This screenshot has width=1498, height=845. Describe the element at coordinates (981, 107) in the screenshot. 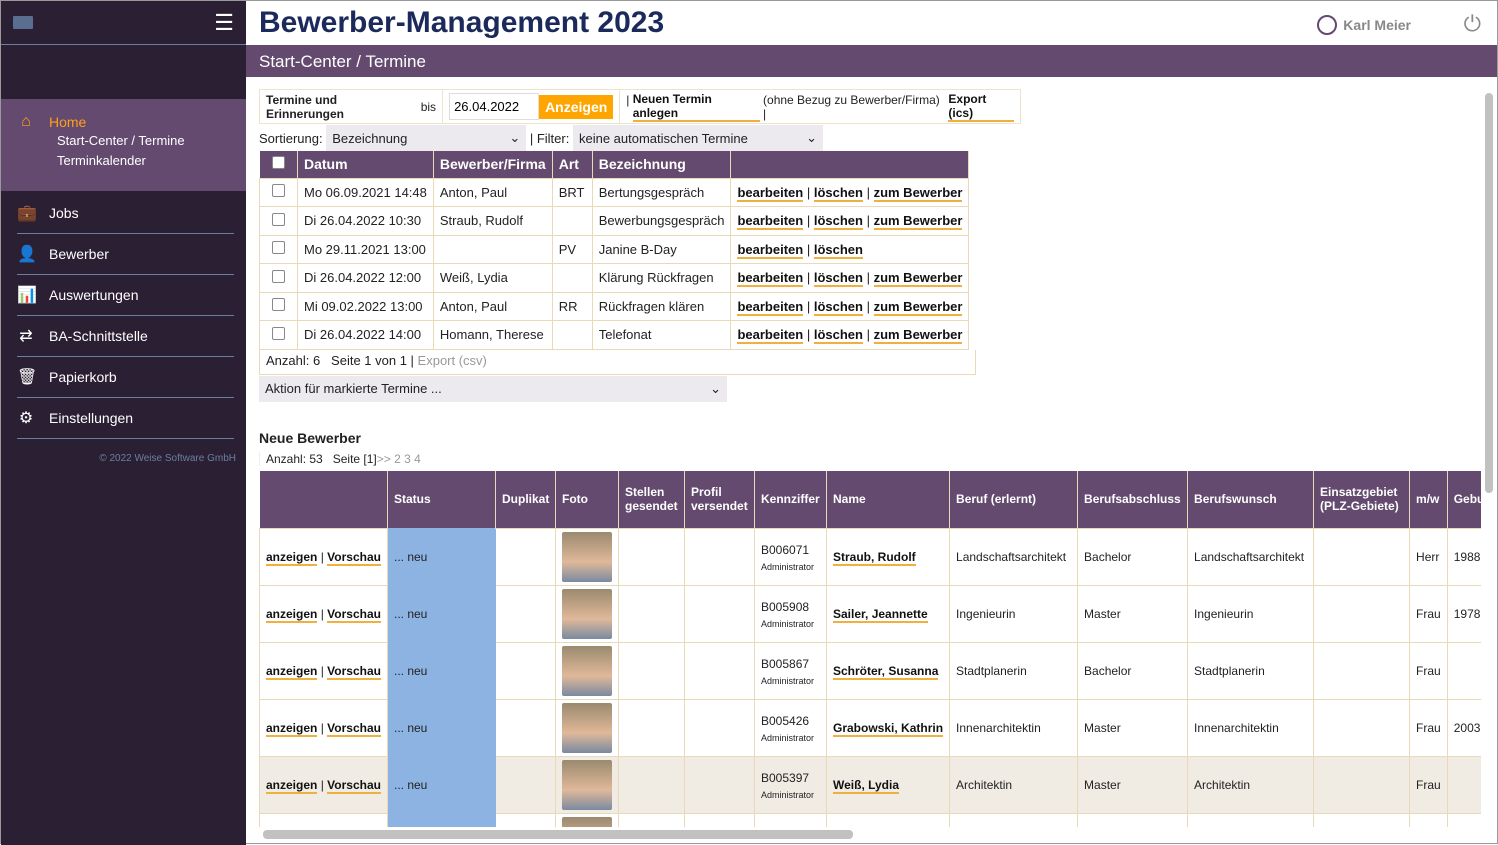

I see `export-ics-link: Export (ics)` at that location.